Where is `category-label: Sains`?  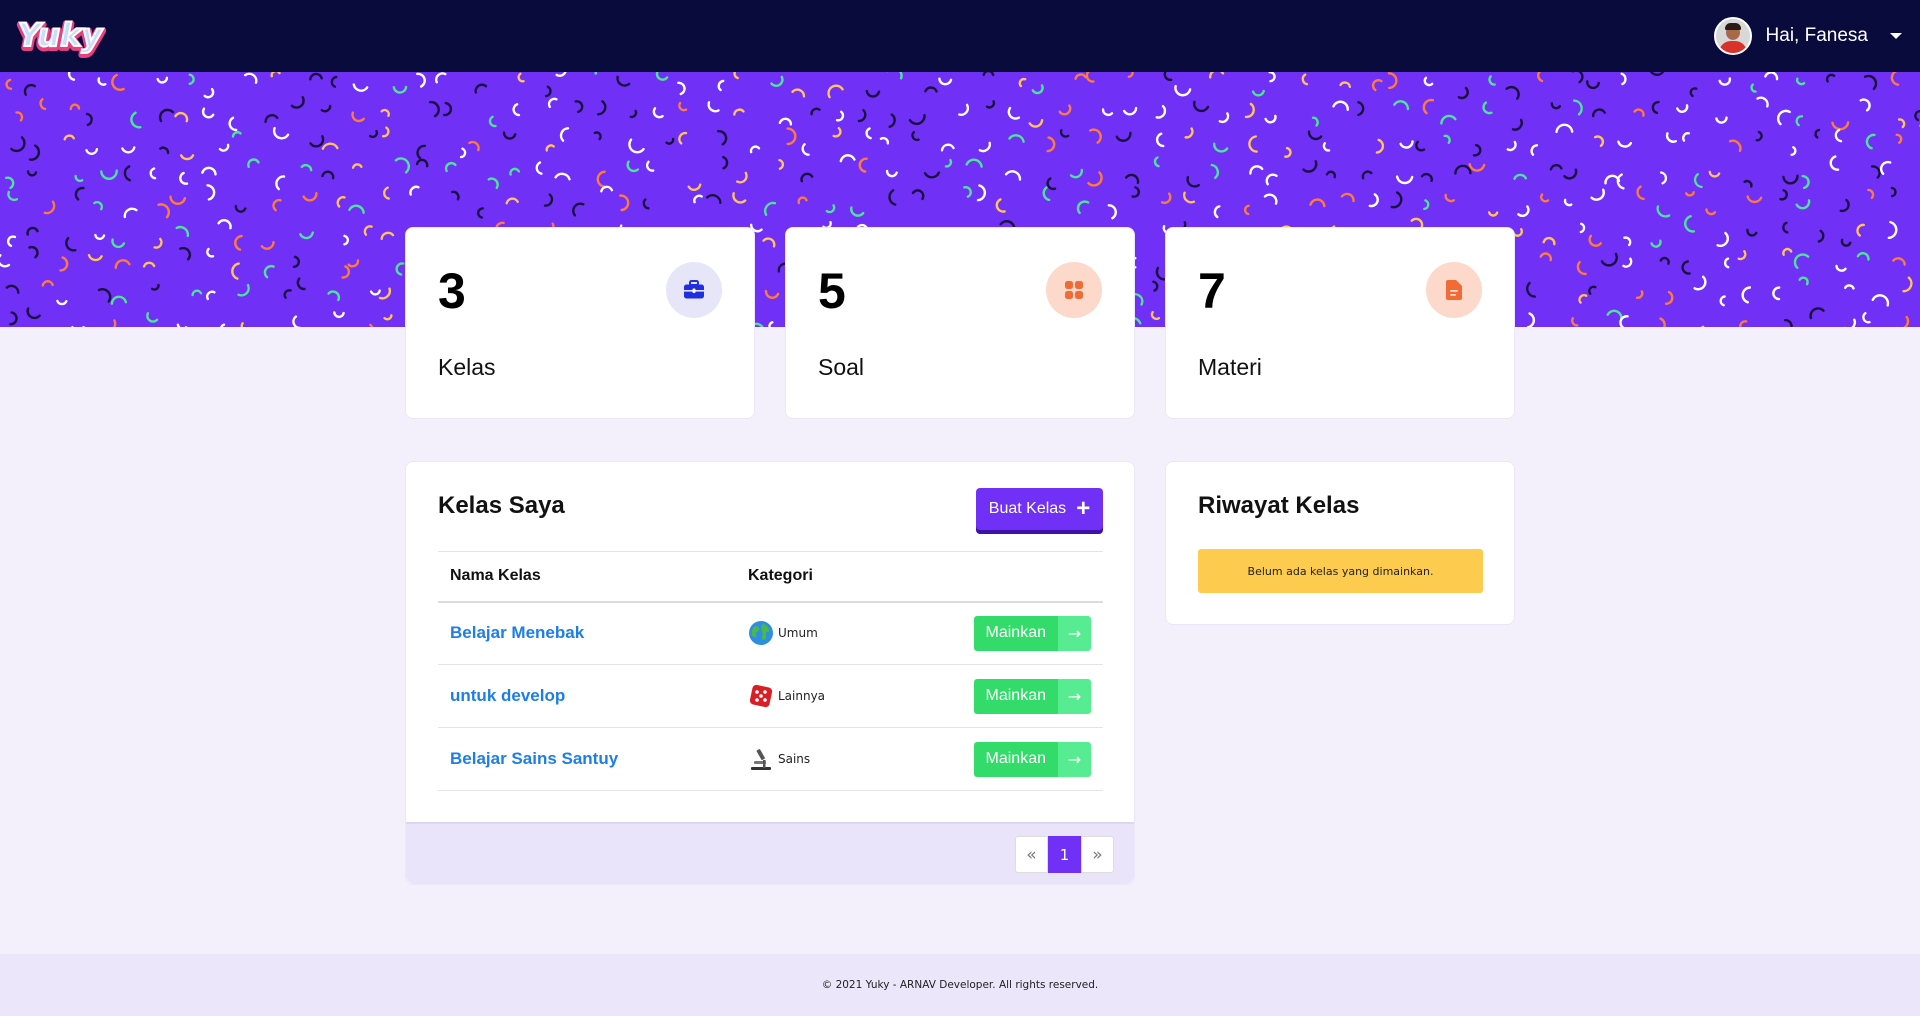 category-label: Sains is located at coordinates (794, 759).